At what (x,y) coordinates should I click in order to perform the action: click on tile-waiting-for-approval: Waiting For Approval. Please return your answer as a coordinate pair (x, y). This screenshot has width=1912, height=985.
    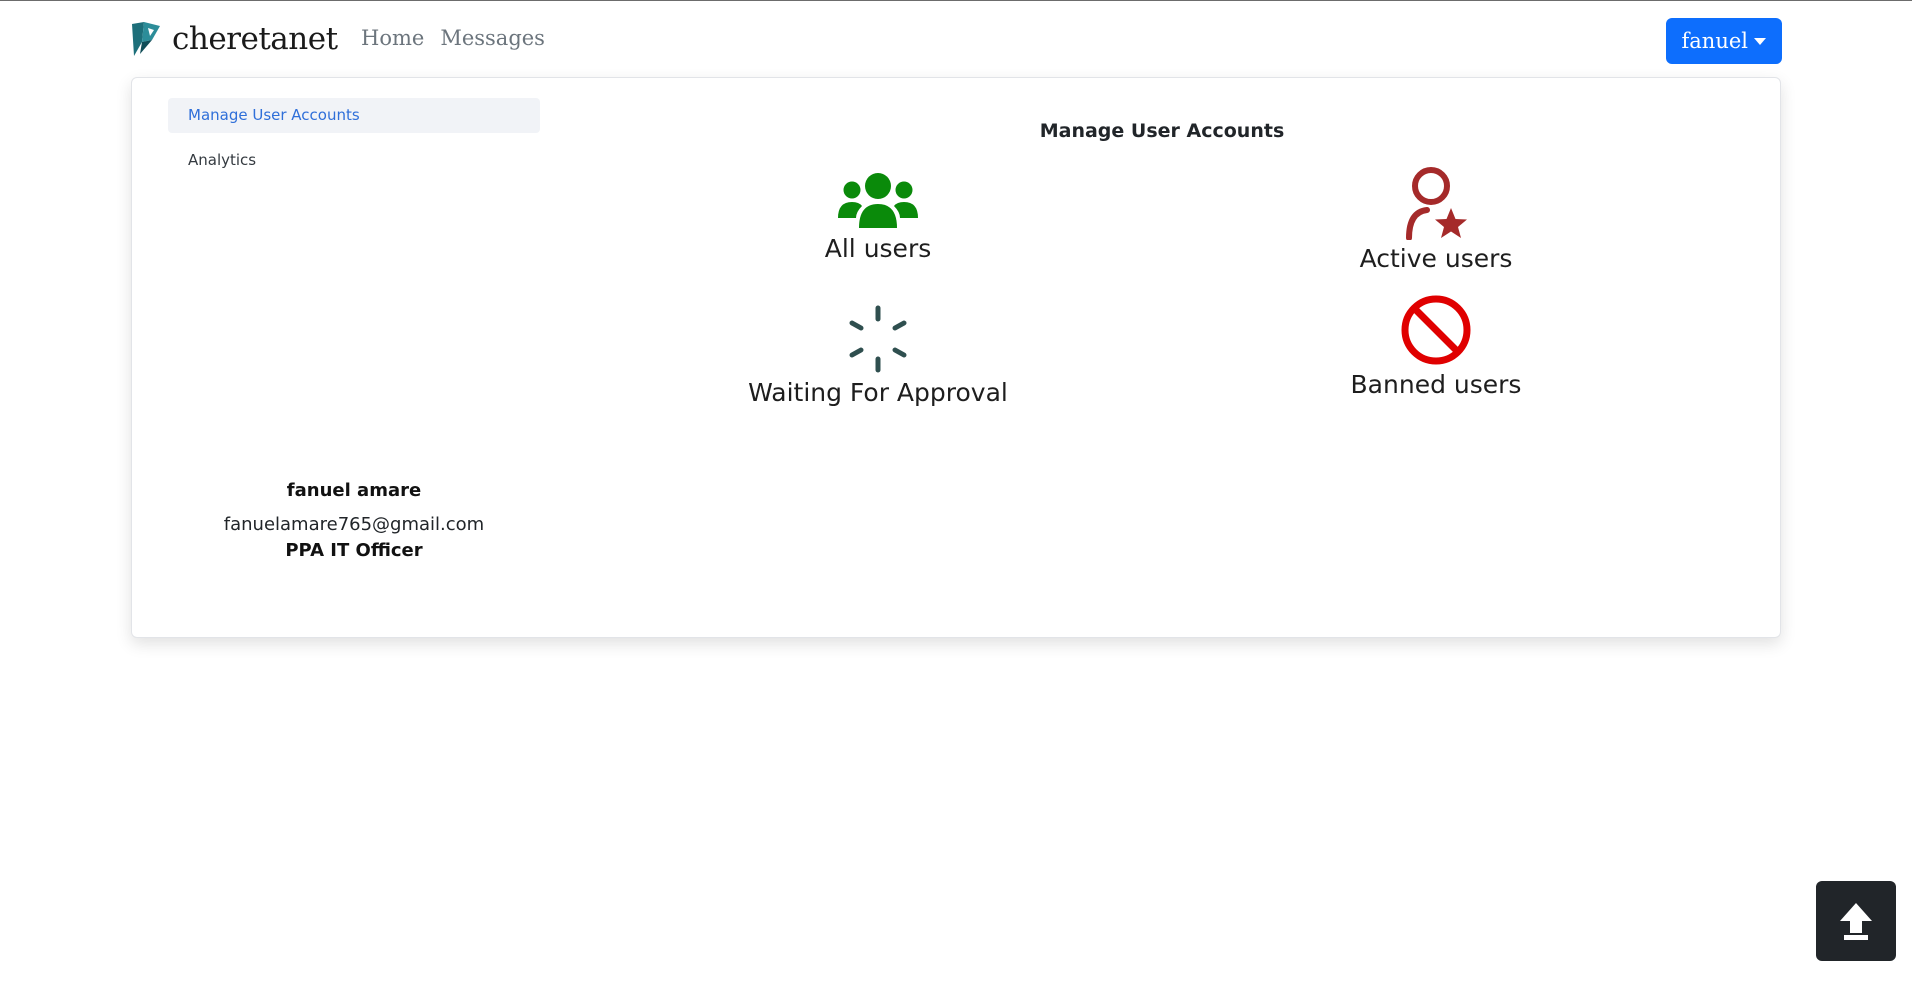
    Looking at the image, I should click on (878, 355).